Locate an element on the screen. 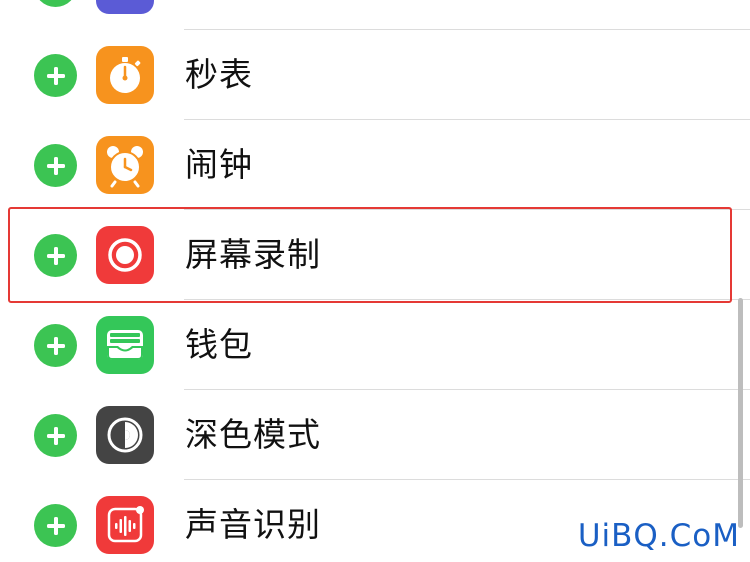  scrollbar is located at coordinates (740, 413).